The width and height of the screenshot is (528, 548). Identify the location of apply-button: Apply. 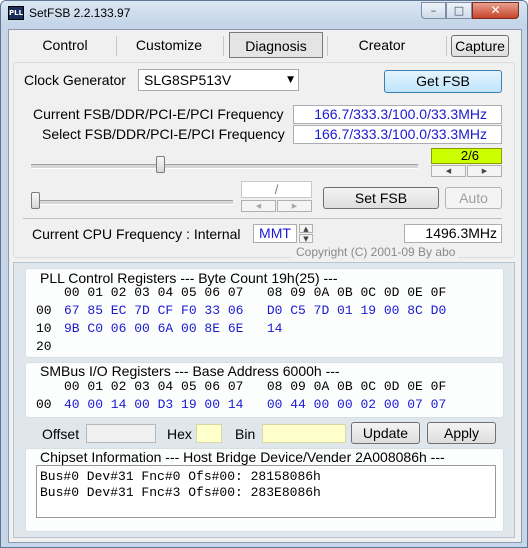
(461, 433).